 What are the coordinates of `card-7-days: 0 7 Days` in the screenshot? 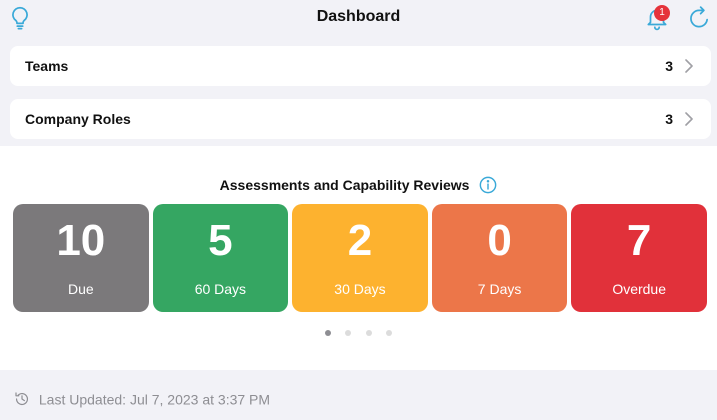 It's located at (499, 258).